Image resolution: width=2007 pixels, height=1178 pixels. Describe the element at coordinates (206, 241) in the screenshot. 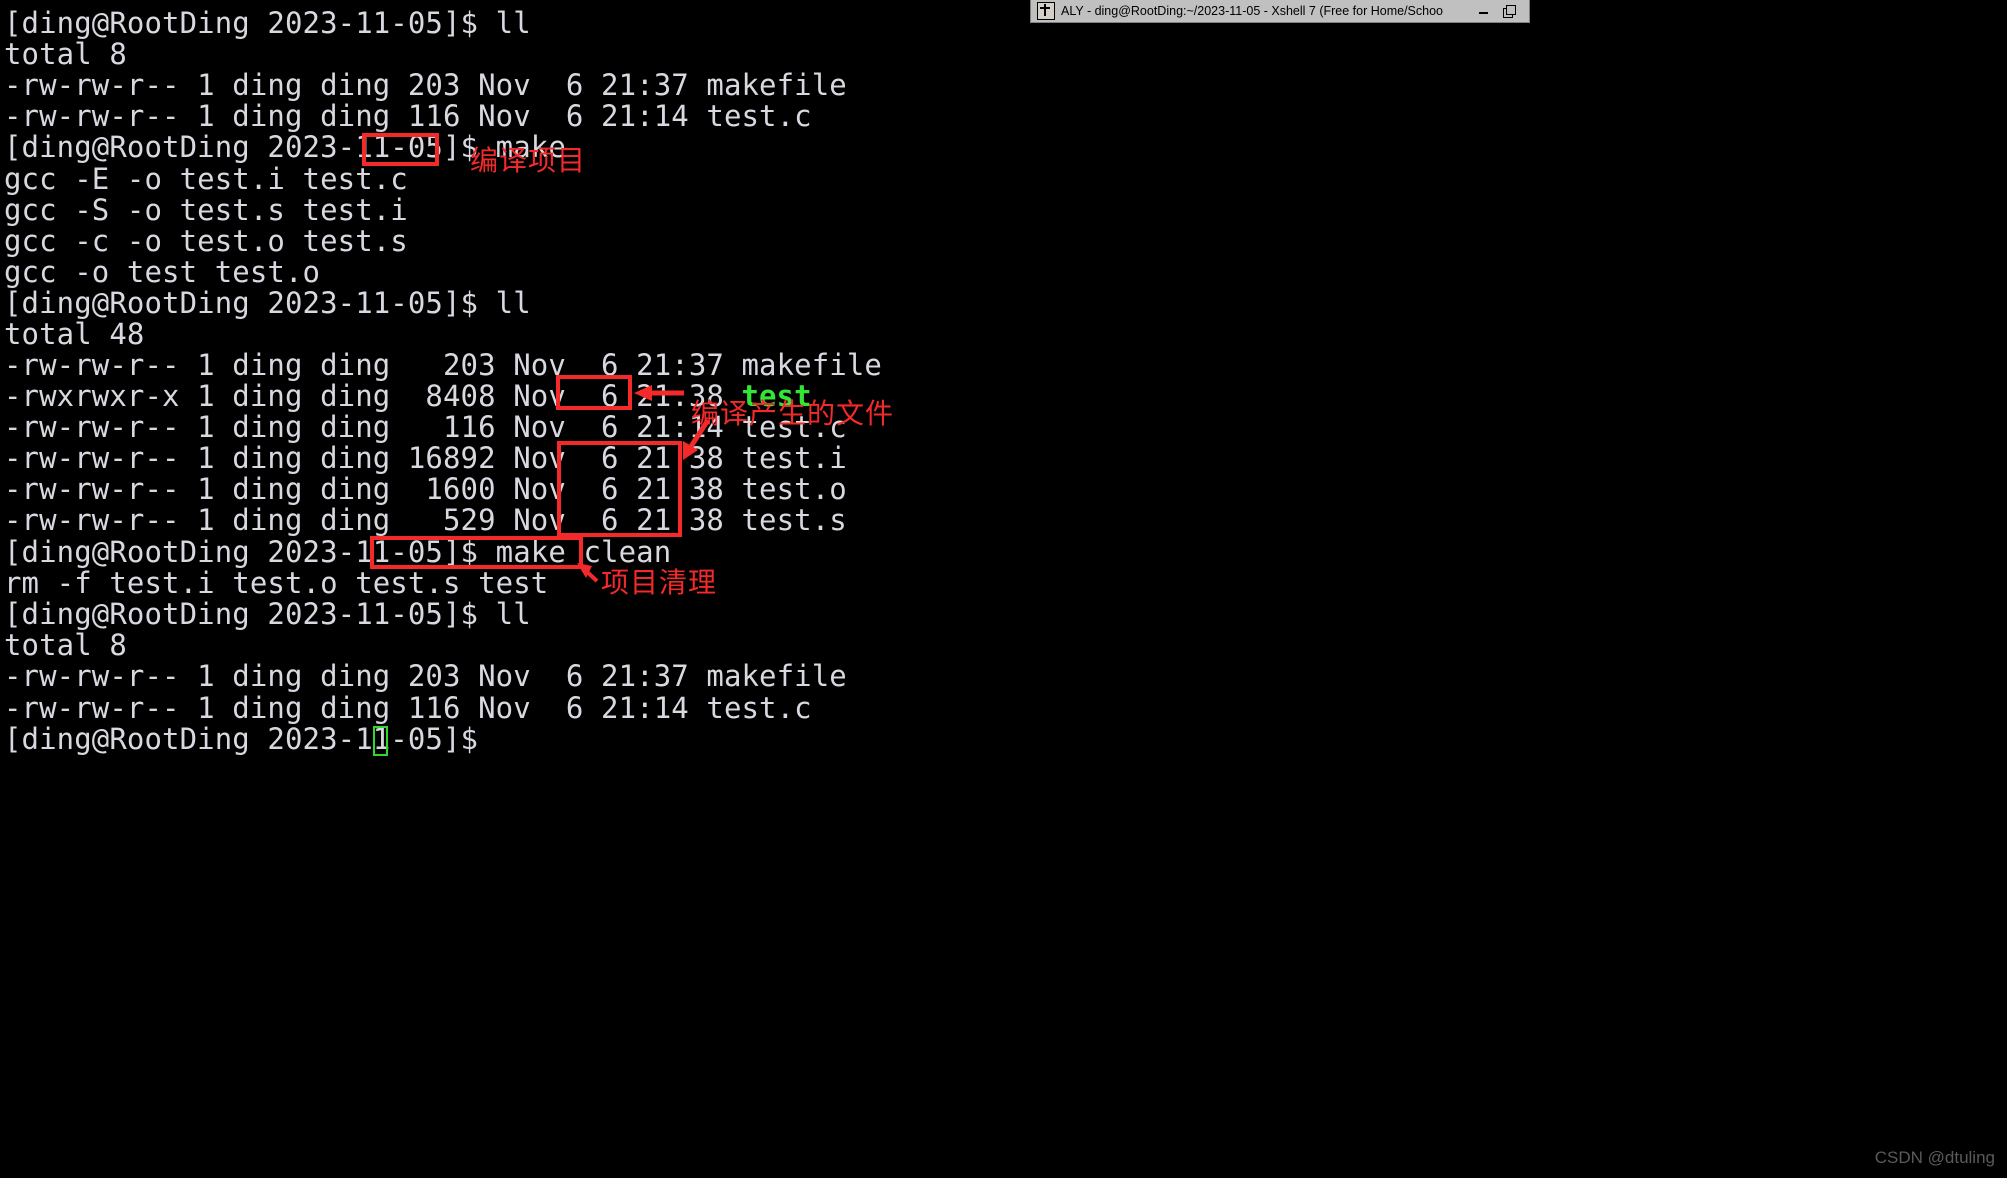

I see `terminal-line: gcc -c -o test.o test.s` at that location.